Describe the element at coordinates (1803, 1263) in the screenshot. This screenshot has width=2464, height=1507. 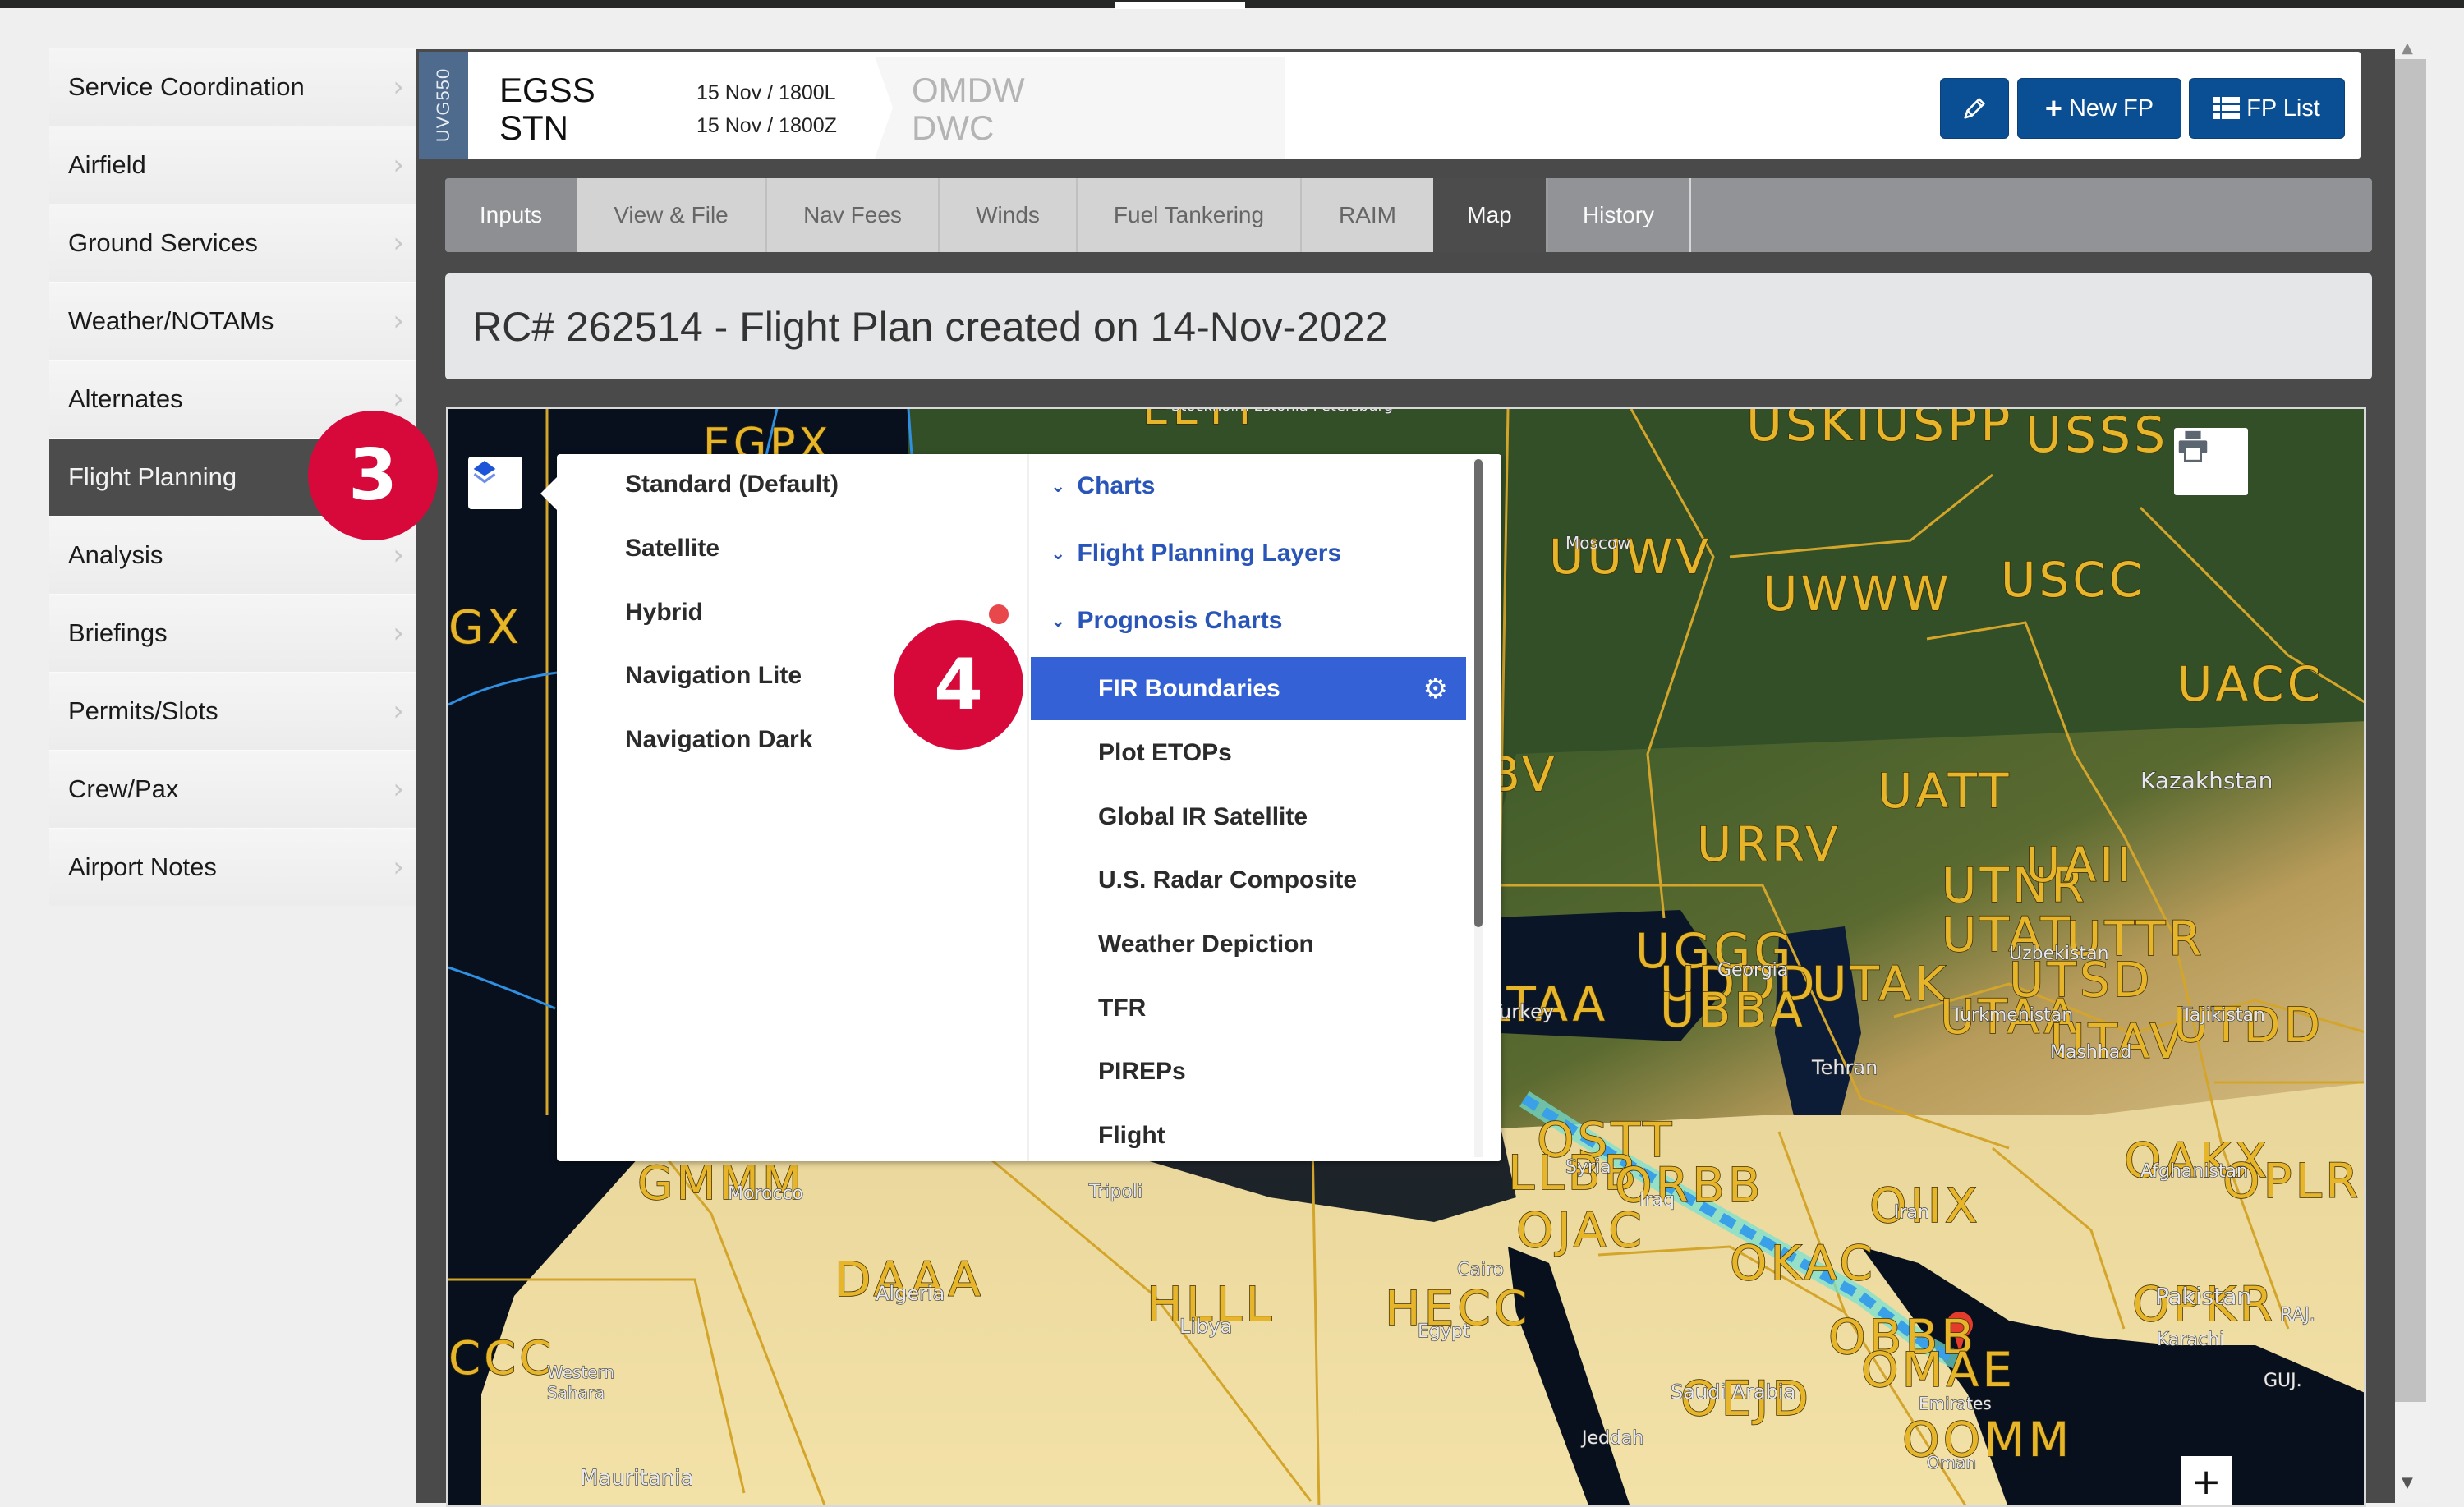
I see `fir-label: OKAC` at that location.